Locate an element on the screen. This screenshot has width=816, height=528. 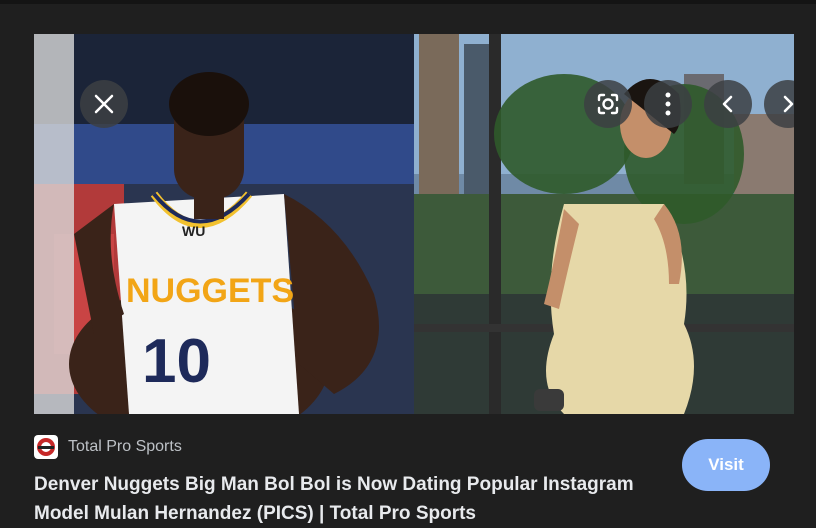
jersey-sponsor: WU is located at coordinates (193, 231).